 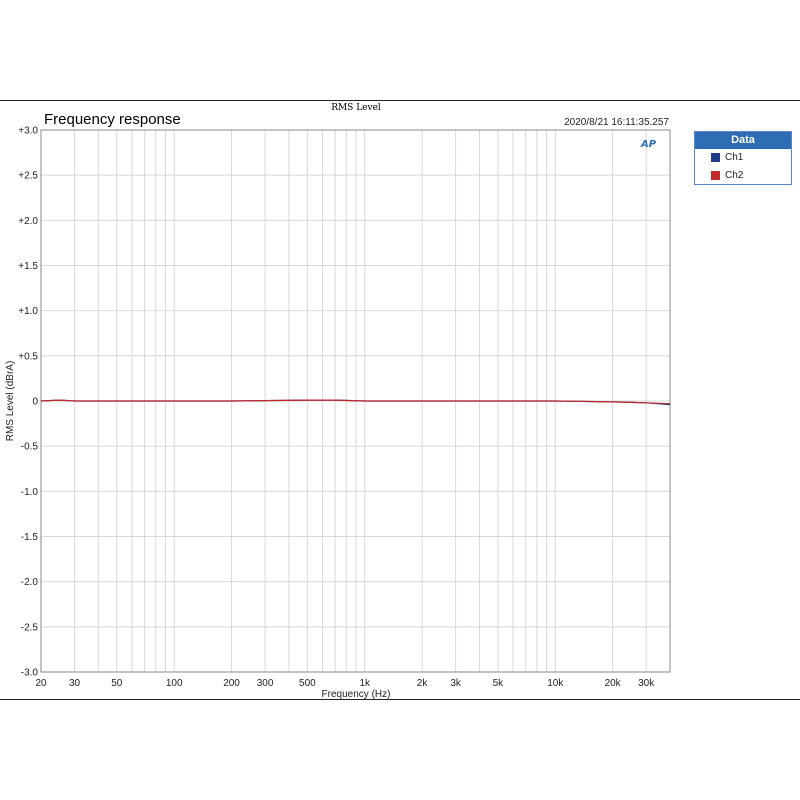 What do you see at coordinates (734, 175) in the screenshot?
I see `legend-label: Ch2` at bounding box center [734, 175].